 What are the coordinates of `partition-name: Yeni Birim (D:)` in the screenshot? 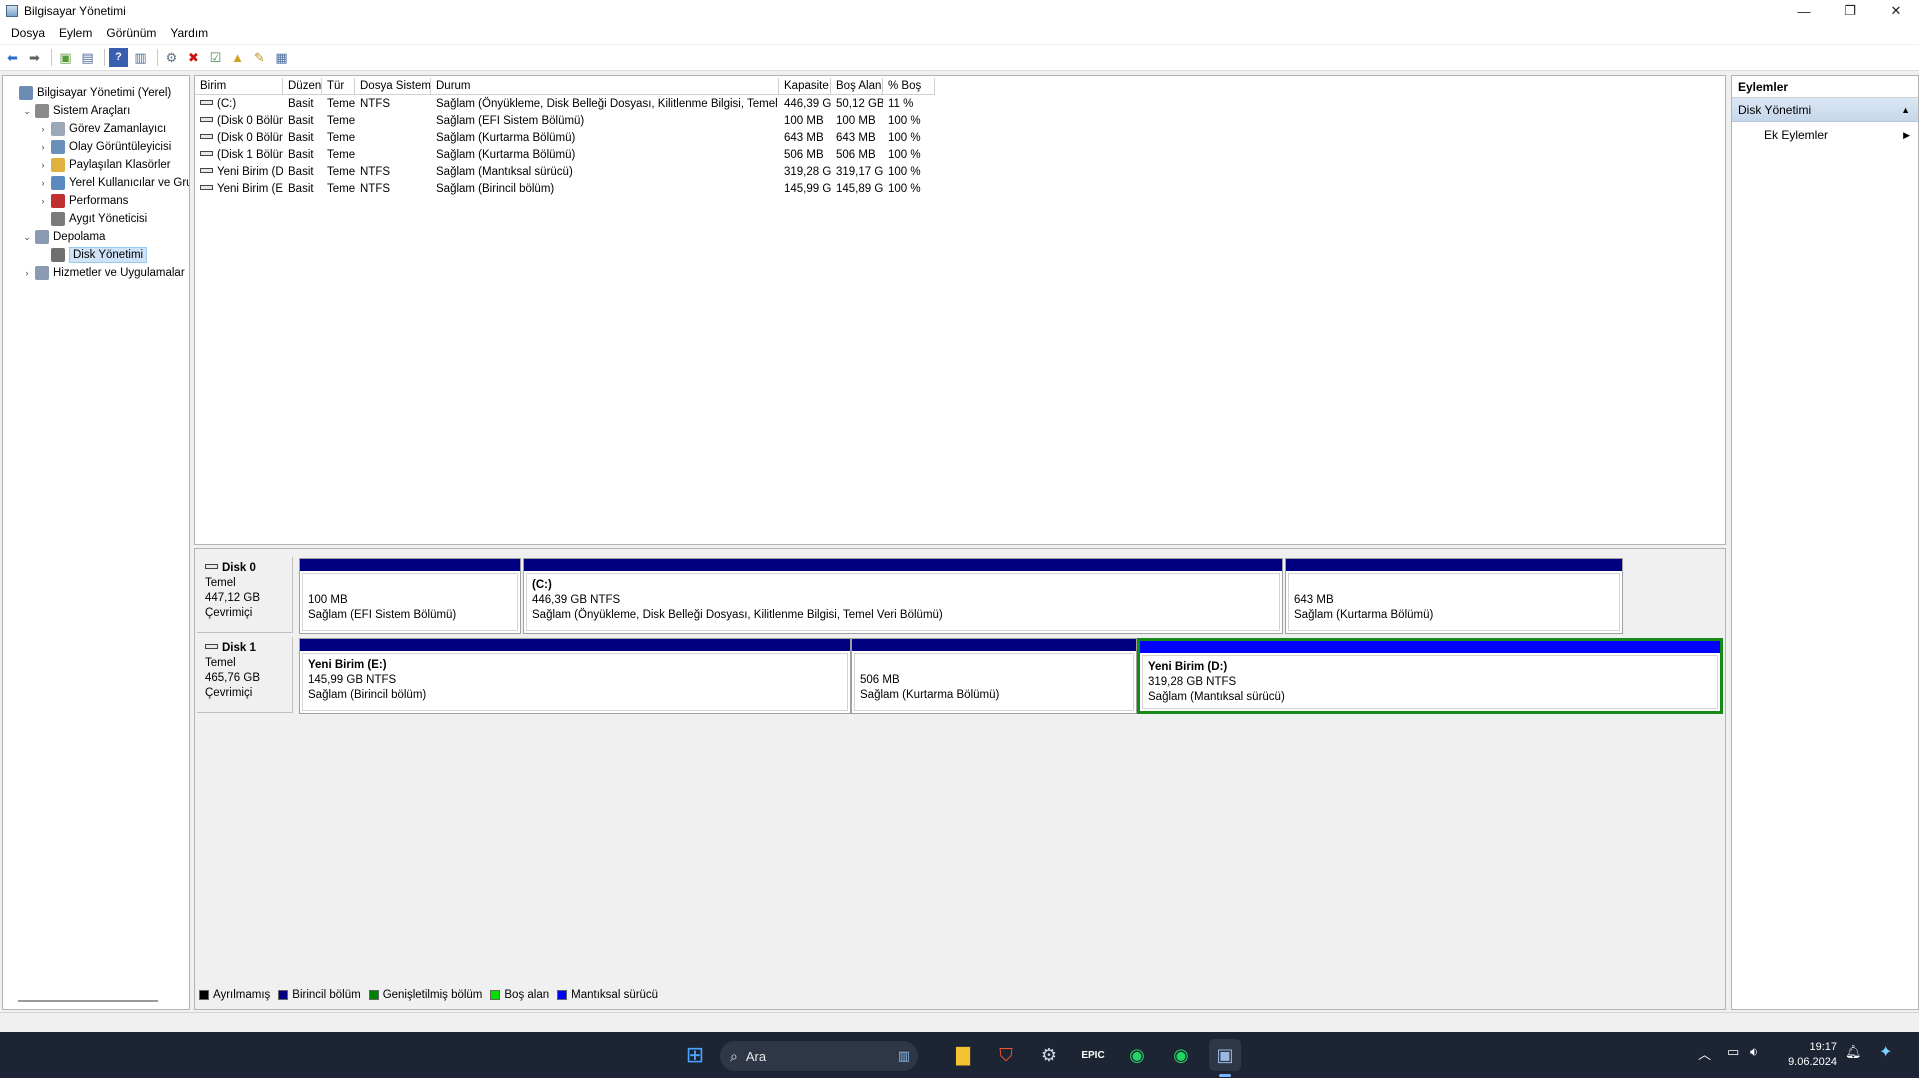 It's located at (1188, 667).